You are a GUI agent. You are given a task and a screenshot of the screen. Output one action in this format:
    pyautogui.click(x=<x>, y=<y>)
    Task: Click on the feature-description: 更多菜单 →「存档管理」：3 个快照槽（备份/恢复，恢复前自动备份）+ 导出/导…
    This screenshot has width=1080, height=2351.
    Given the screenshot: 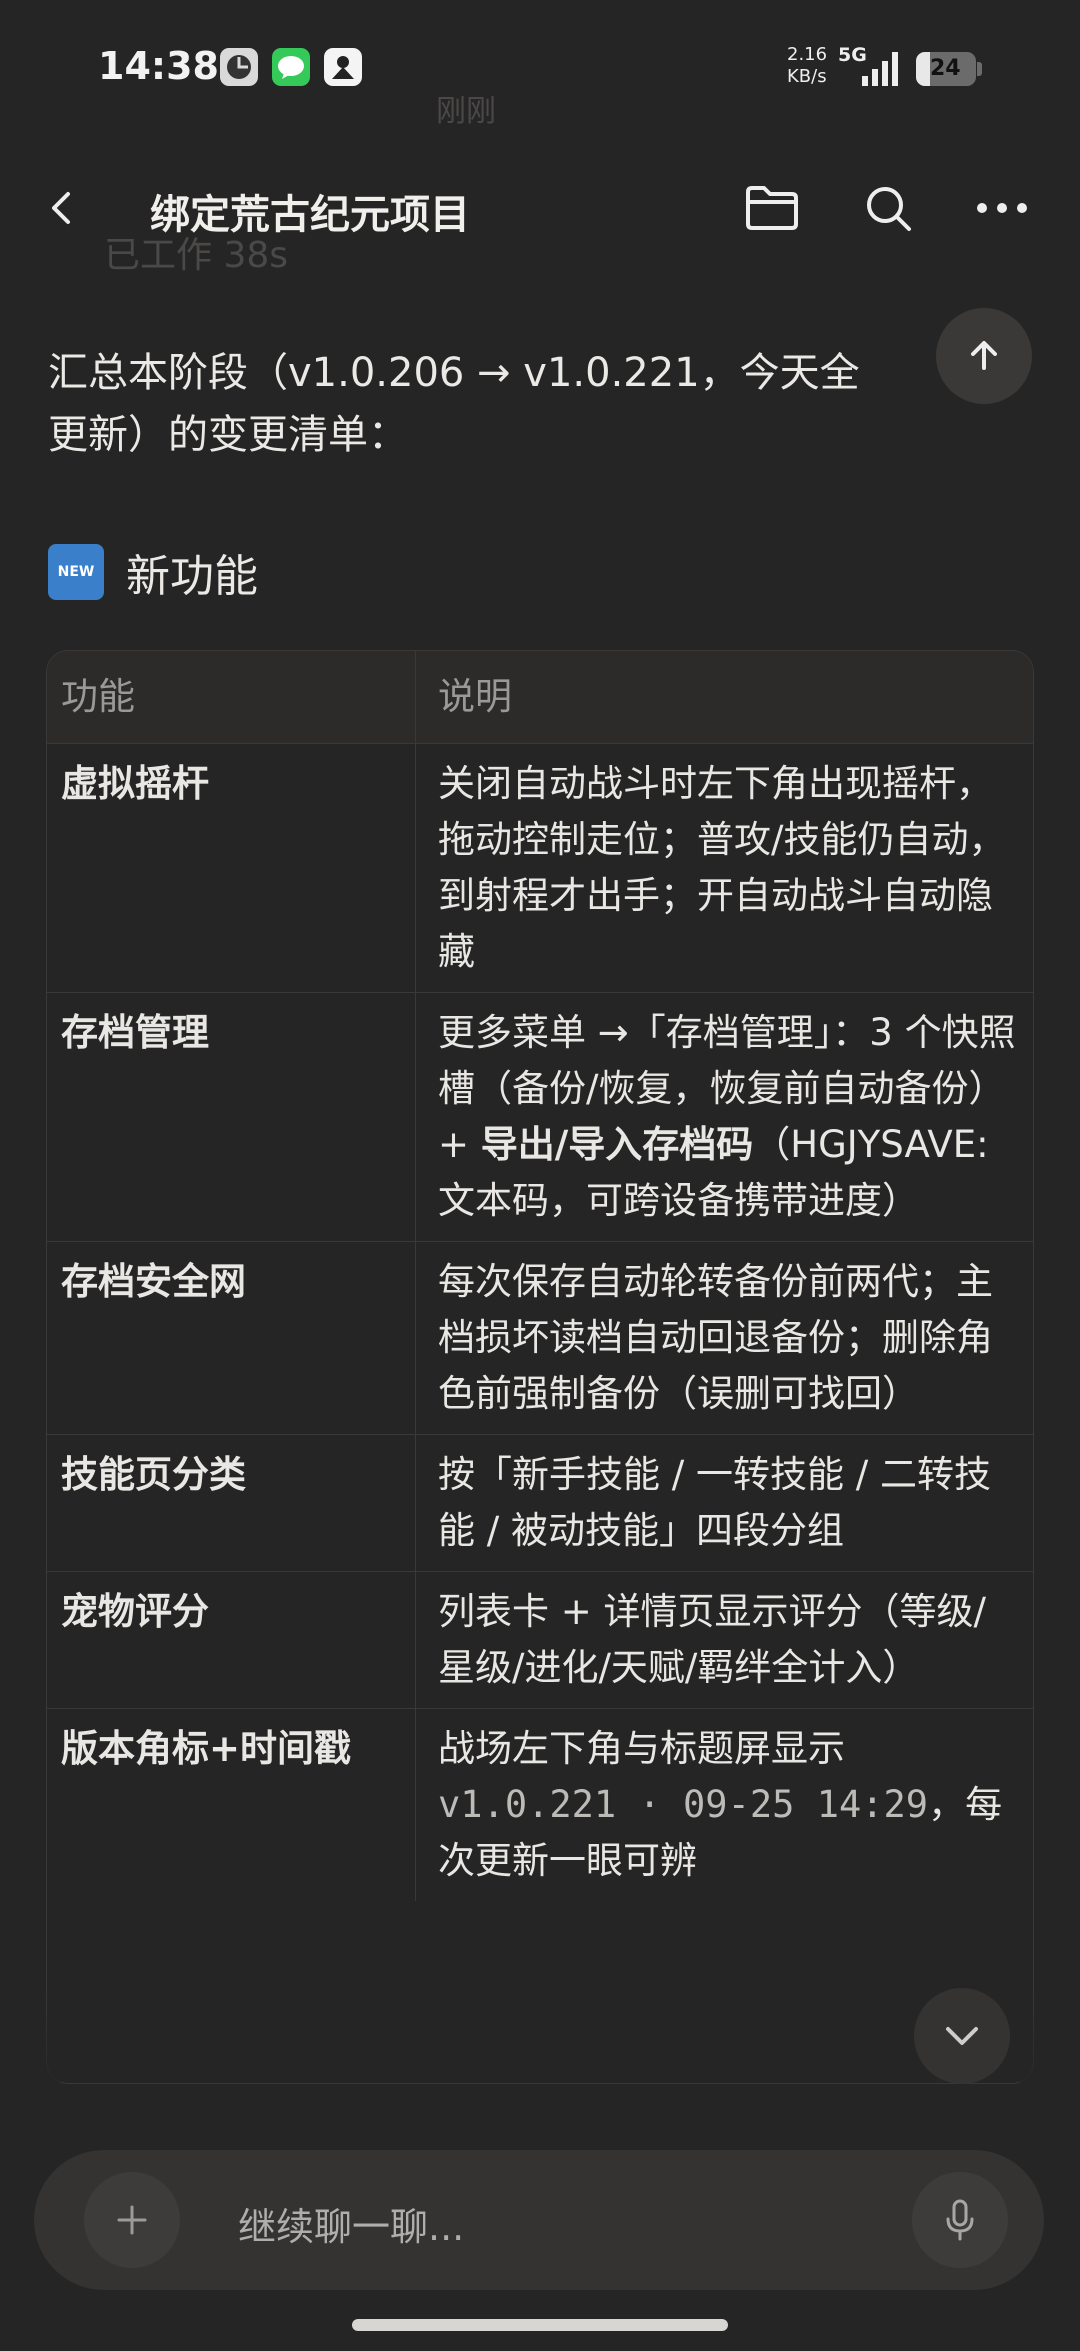 What is the action you would take?
    pyautogui.click(x=724, y=1117)
    